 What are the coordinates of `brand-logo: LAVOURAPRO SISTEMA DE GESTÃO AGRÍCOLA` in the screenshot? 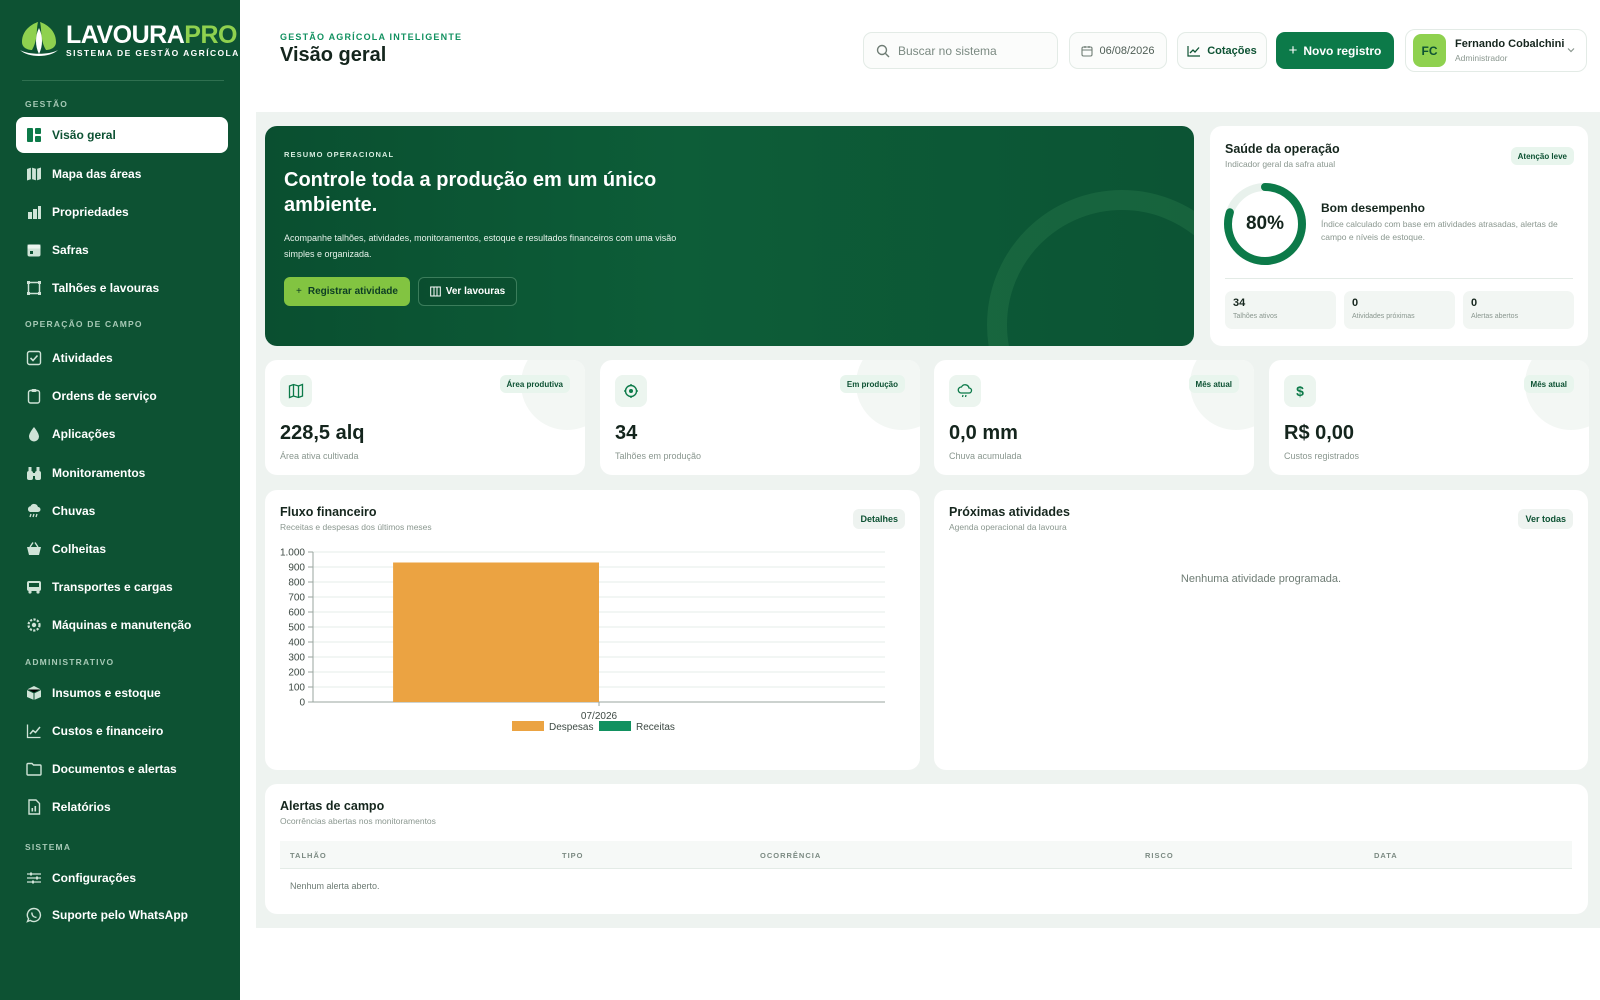 It's located at (129, 40).